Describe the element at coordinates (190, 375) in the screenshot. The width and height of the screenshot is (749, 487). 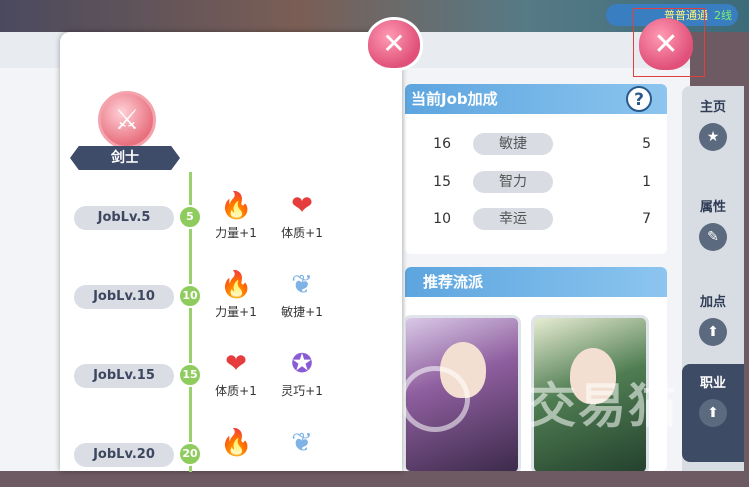
I see `level-node: 15` at that location.